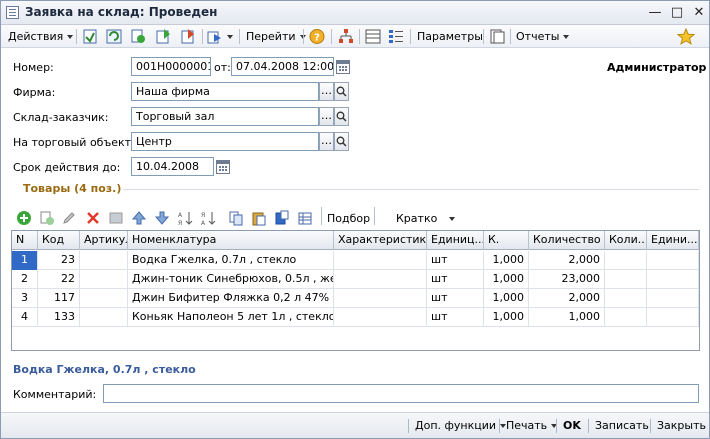 The height and width of the screenshot is (439, 710). What do you see at coordinates (461, 426) in the screenshot?
I see `extra-functions-menu: Доп. функции` at bounding box center [461, 426].